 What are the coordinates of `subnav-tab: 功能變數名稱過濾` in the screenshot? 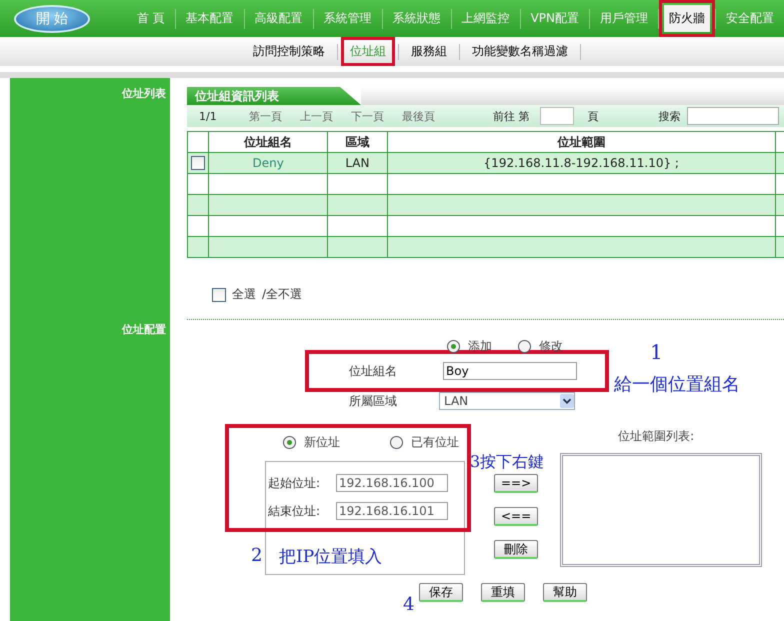 It's located at (520, 51).